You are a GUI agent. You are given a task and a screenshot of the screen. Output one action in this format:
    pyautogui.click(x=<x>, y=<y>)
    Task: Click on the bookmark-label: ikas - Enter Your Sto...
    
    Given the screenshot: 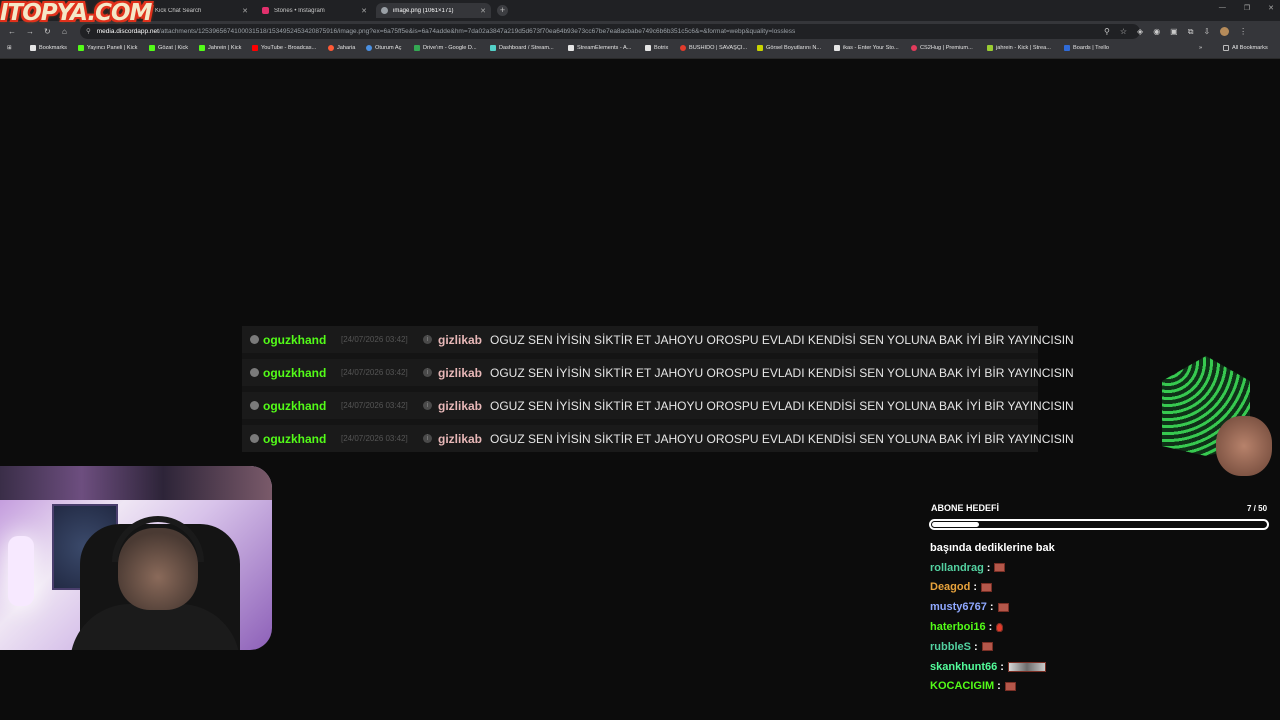 What is the action you would take?
    pyautogui.click(x=871, y=48)
    